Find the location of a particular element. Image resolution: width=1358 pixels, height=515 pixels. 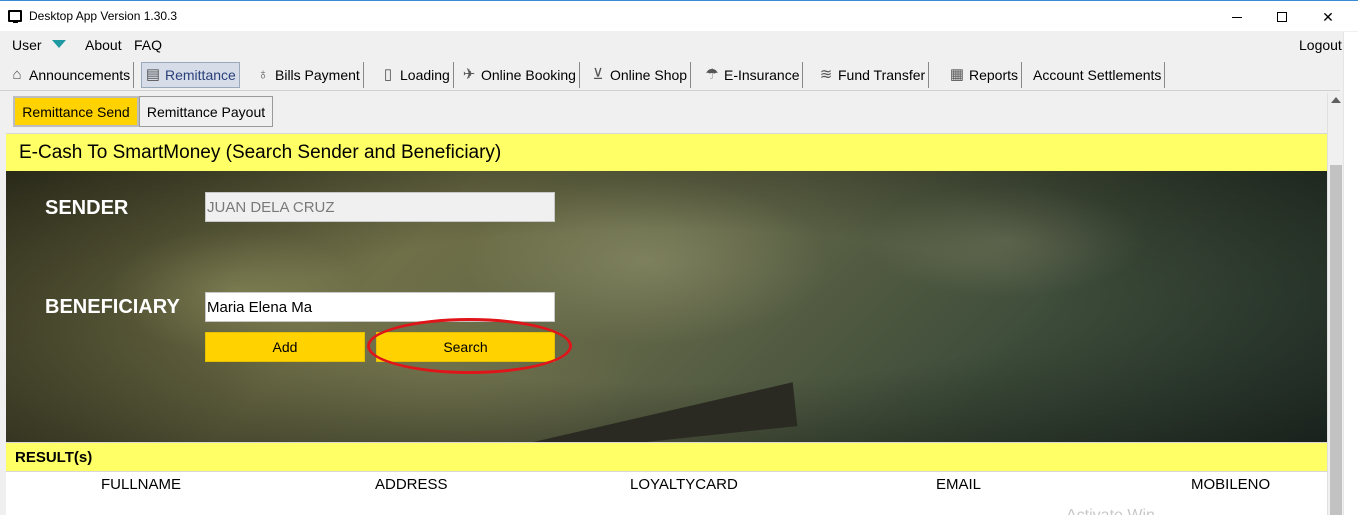

tab-remittance-payout: Remittance Payout is located at coordinates (206, 111).